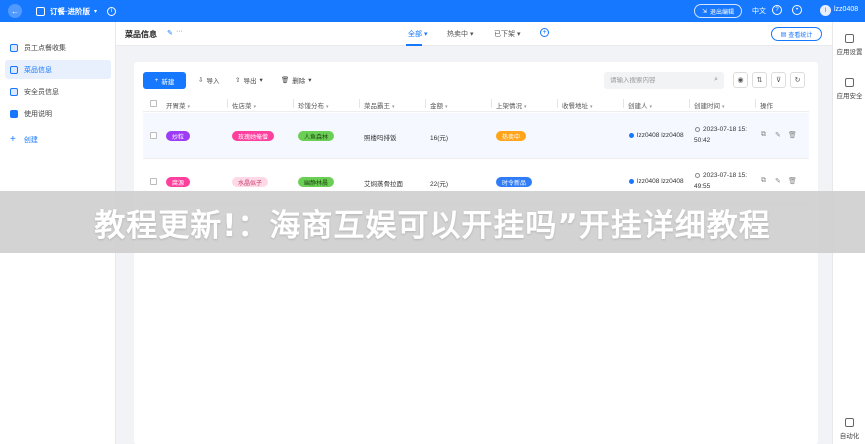  I want to click on sort-icon: ⇅, so click(759, 80).